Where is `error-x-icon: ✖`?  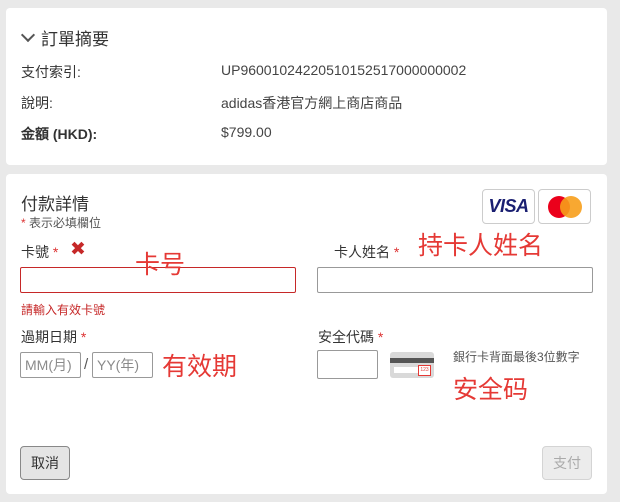
error-x-icon: ✖ is located at coordinates (78, 249).